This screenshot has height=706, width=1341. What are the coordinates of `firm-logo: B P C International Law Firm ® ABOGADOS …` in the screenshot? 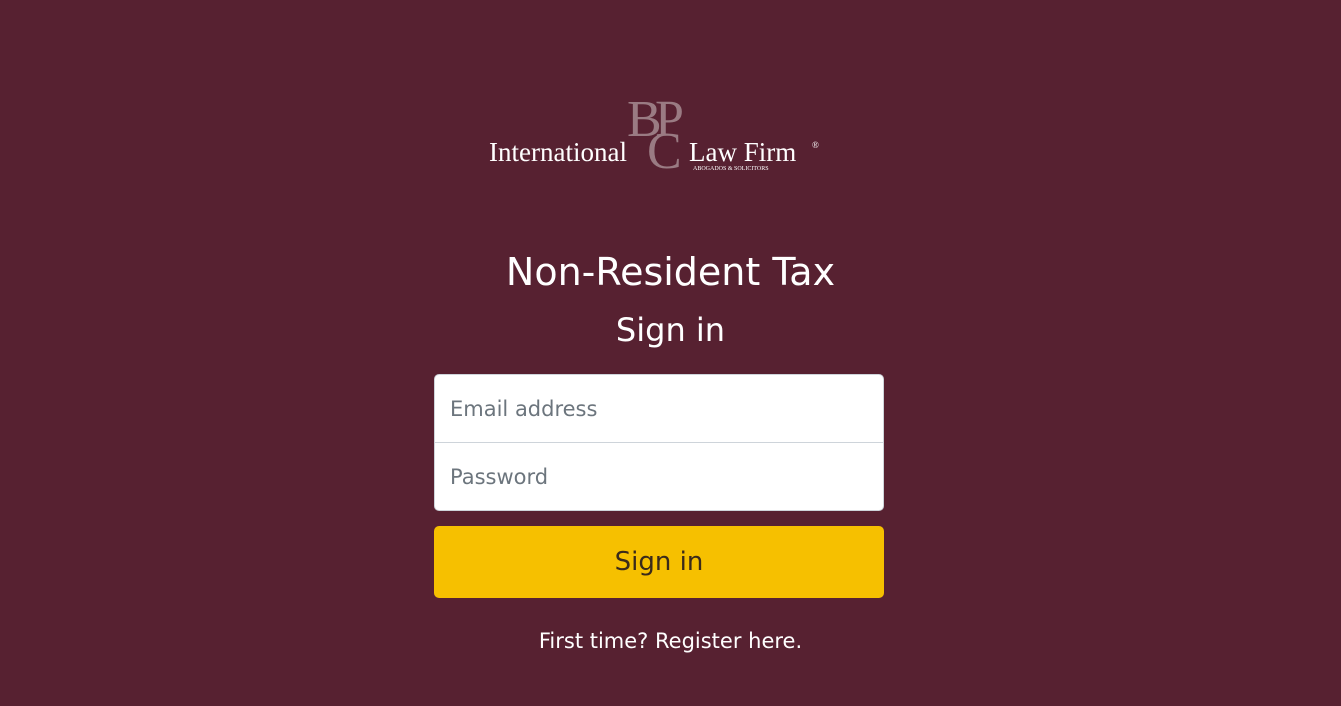 It's located at (657, 134).